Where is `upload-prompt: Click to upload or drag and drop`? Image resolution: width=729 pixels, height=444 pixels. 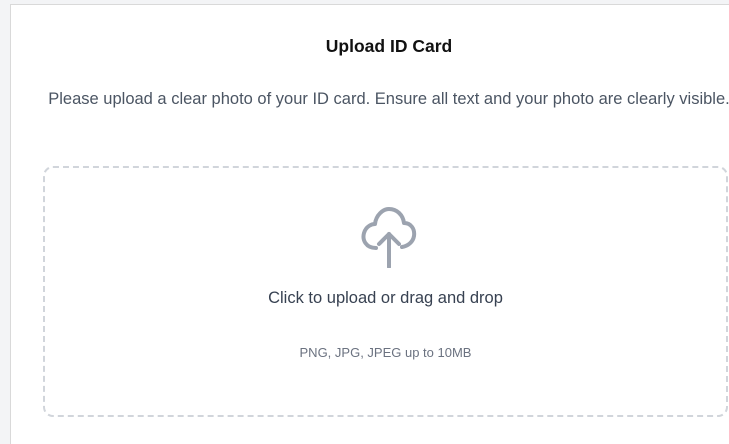 upload-prompt: Click to upload or drag and drop is located at coordinates (385, 298).